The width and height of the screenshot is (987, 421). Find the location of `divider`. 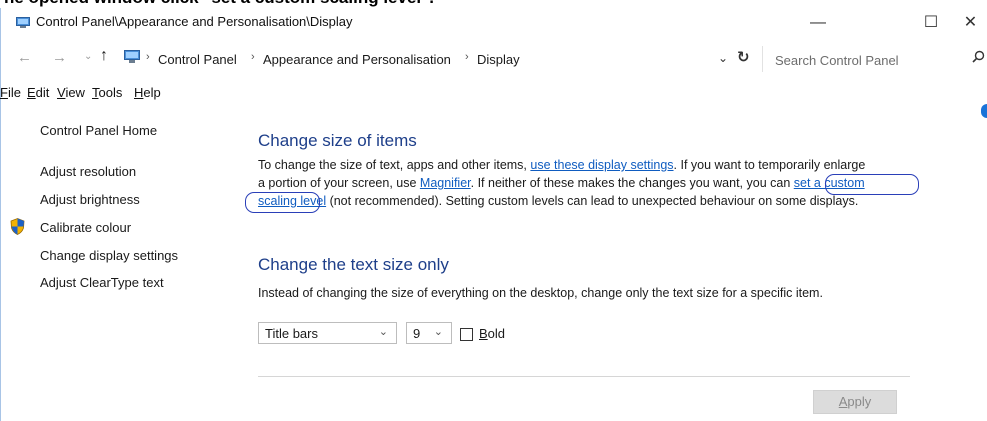

divider is located at coordinates (584, 376).